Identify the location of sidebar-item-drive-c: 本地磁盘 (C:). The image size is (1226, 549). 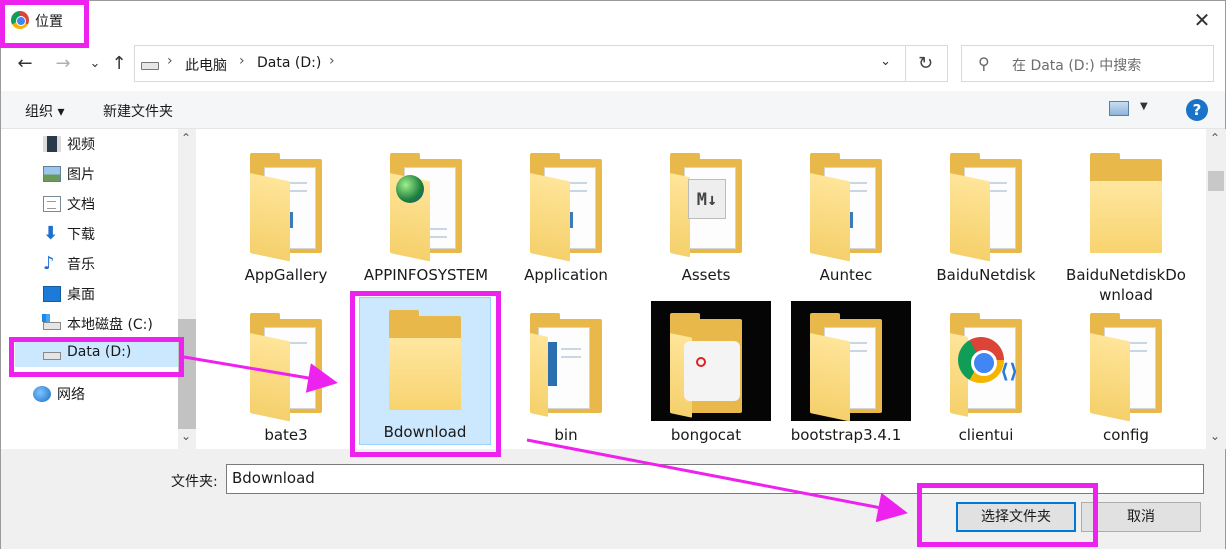
(111, 324).